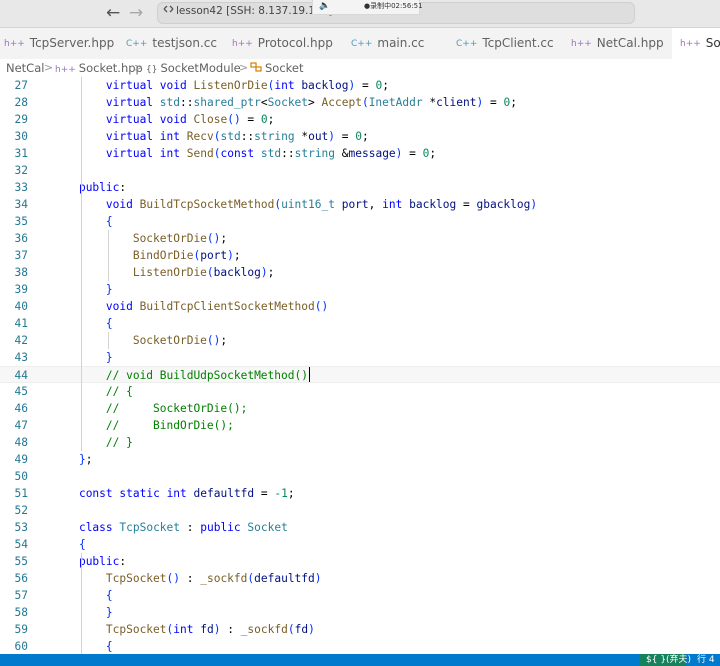  What do you see at coordinates (360, 527) in the screenshot?
I see `code-line: 53 class TcpSocket : public Socket` at bounding box center [360, 527].